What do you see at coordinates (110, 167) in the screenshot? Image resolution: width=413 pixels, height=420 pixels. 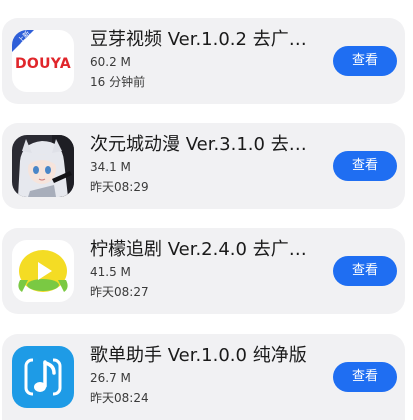 I see `app-size: 34.1 M` at bounding box center [110, 167].